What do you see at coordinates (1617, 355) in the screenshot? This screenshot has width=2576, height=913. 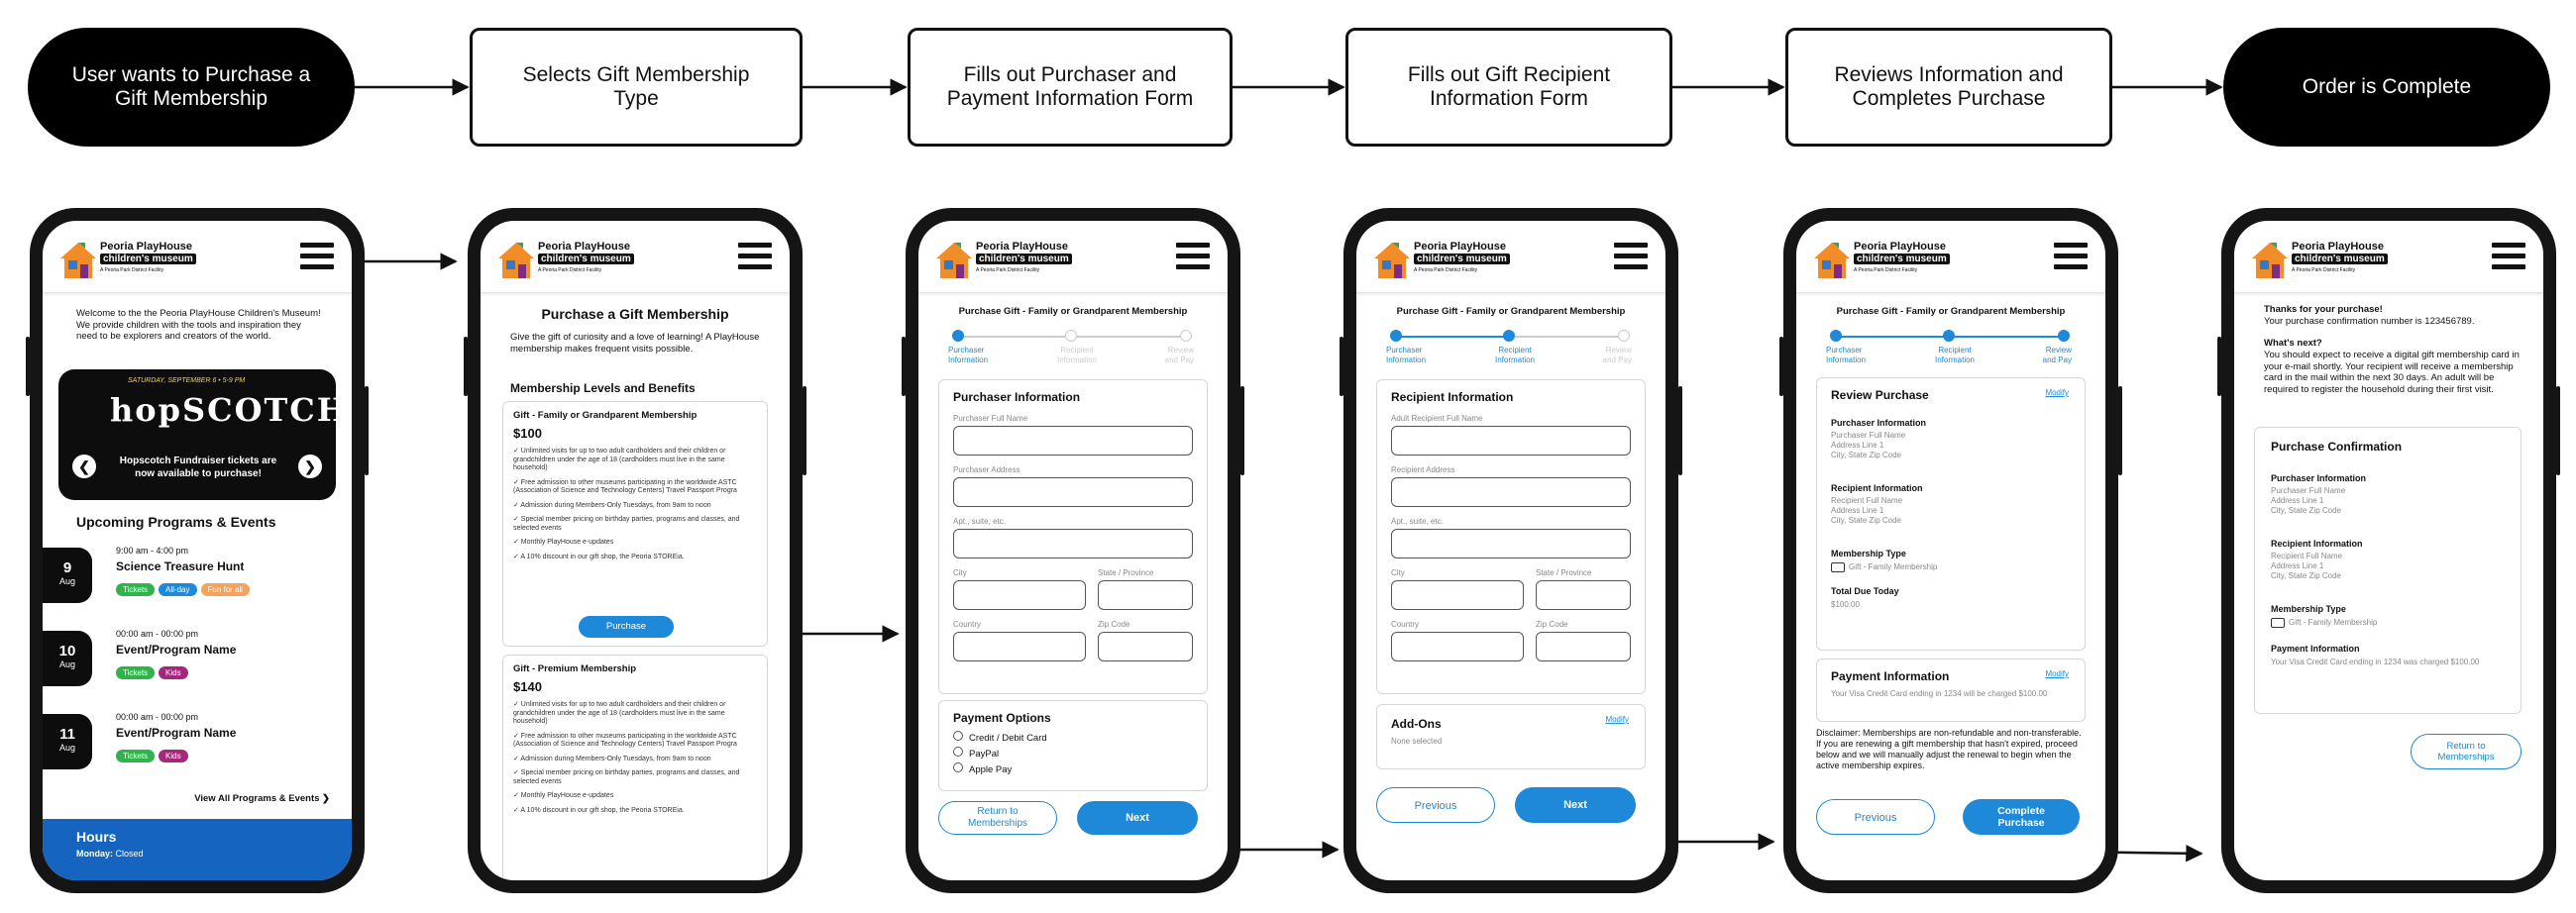 I see `step-label: Review and Pay` at bounding box center [1617, 355].